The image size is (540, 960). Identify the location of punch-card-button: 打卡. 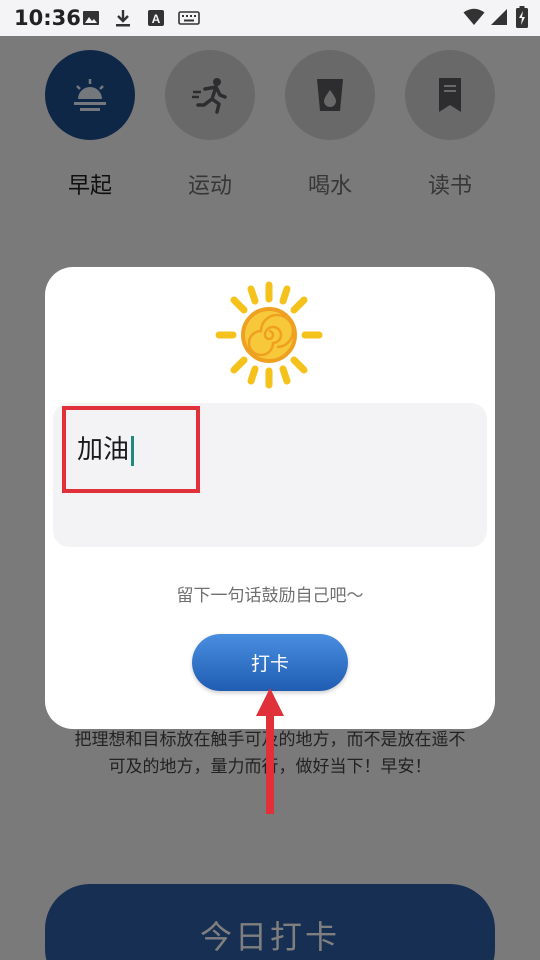
(270, 662).